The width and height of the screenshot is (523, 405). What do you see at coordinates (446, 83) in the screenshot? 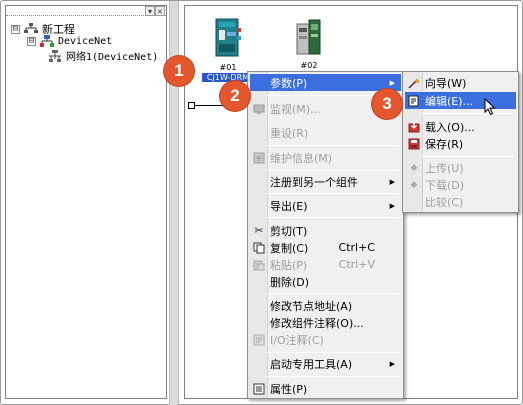
I see `menu-item-label: 向导(W)` at bounding box center [446, 83].